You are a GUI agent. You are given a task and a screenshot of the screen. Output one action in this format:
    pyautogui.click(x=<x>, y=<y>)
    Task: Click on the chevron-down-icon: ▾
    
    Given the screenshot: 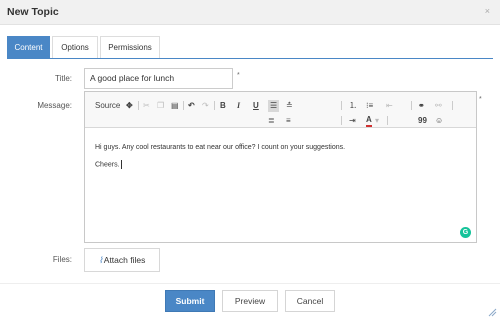 What is the action you would take?
    pyautogui.click(x=377, y=121)
    